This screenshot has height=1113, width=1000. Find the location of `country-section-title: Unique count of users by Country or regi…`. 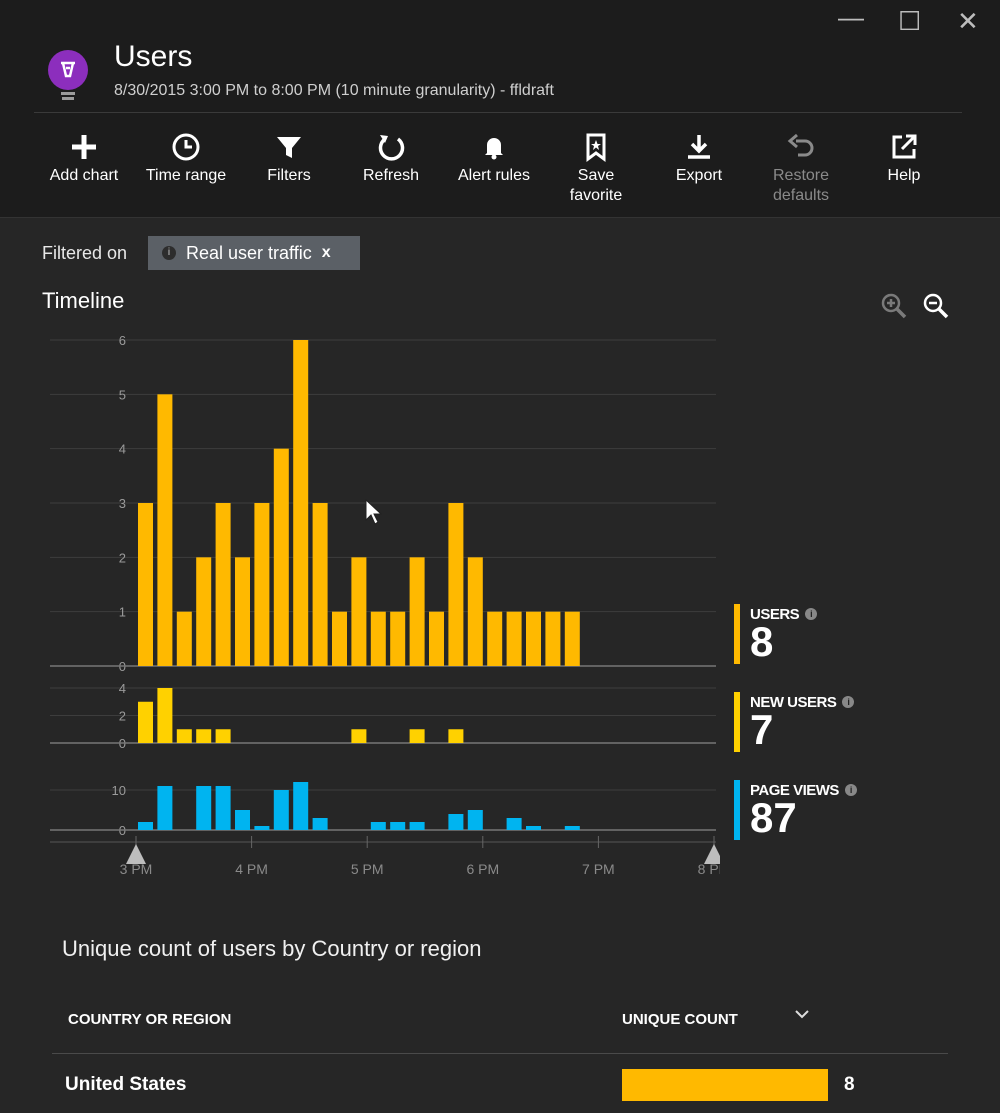

country-section-title: Unique count of users by Country or regi… is located at coordinates (272, 948).